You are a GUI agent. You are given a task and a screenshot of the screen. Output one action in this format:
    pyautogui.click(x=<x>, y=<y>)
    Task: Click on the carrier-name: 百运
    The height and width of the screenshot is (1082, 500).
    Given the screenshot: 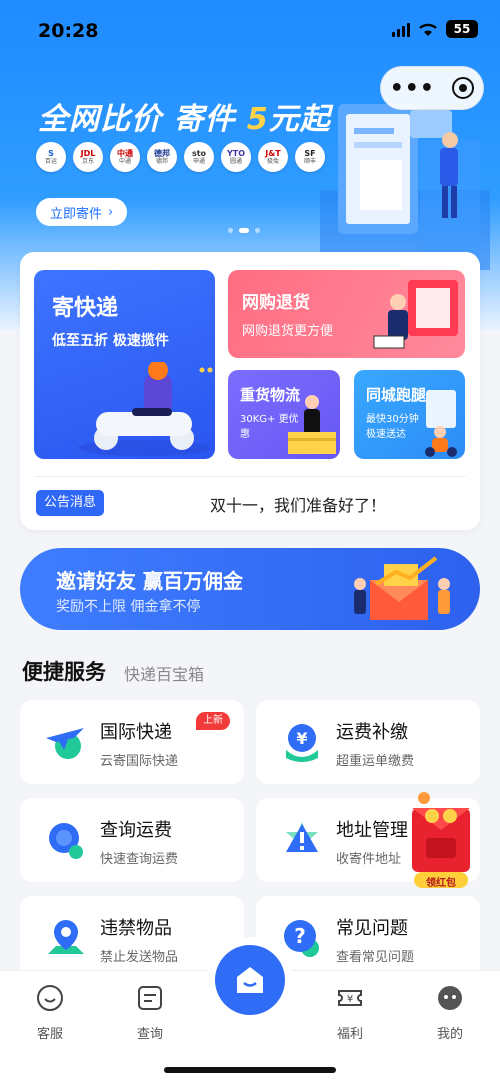 What is the action you would take?
    pyautogui.click(x=50, y=161)
    